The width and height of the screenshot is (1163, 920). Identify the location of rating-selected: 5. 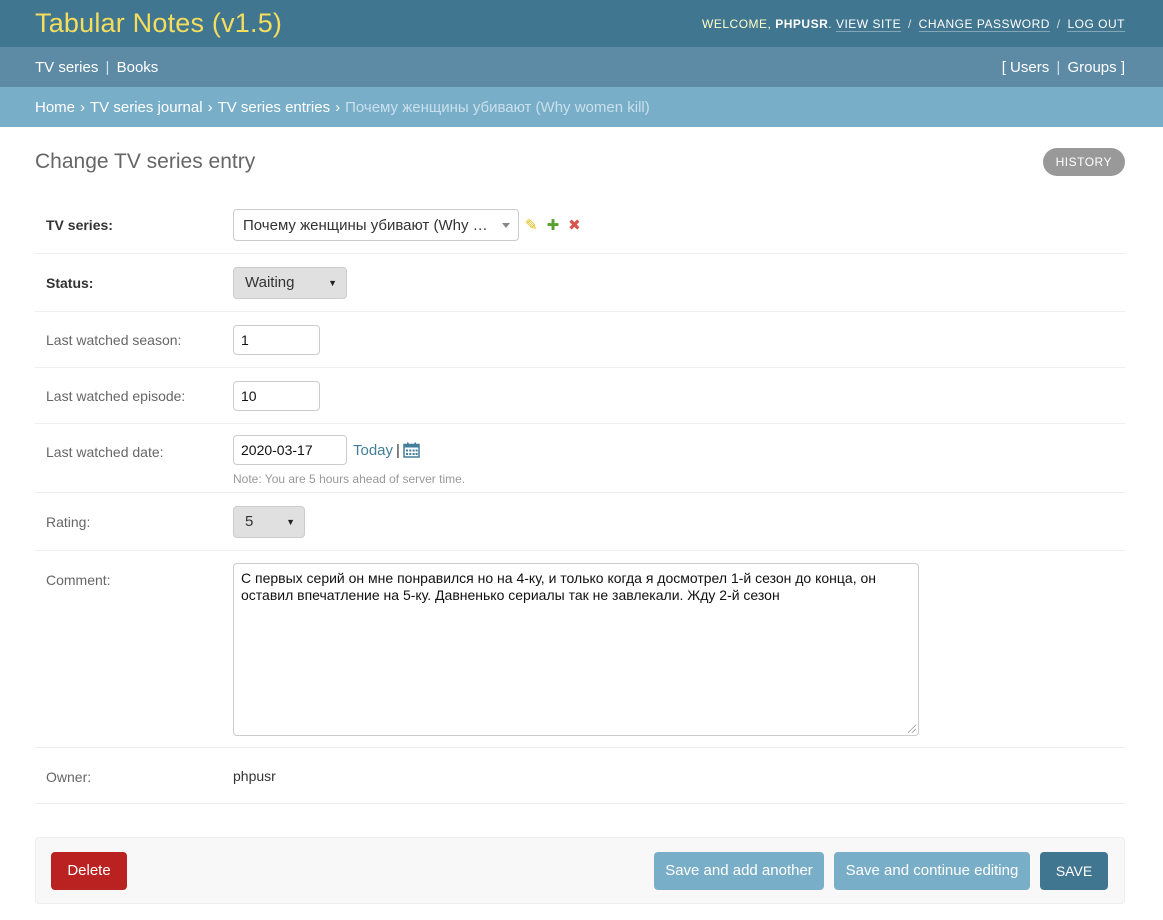
(249, 521).